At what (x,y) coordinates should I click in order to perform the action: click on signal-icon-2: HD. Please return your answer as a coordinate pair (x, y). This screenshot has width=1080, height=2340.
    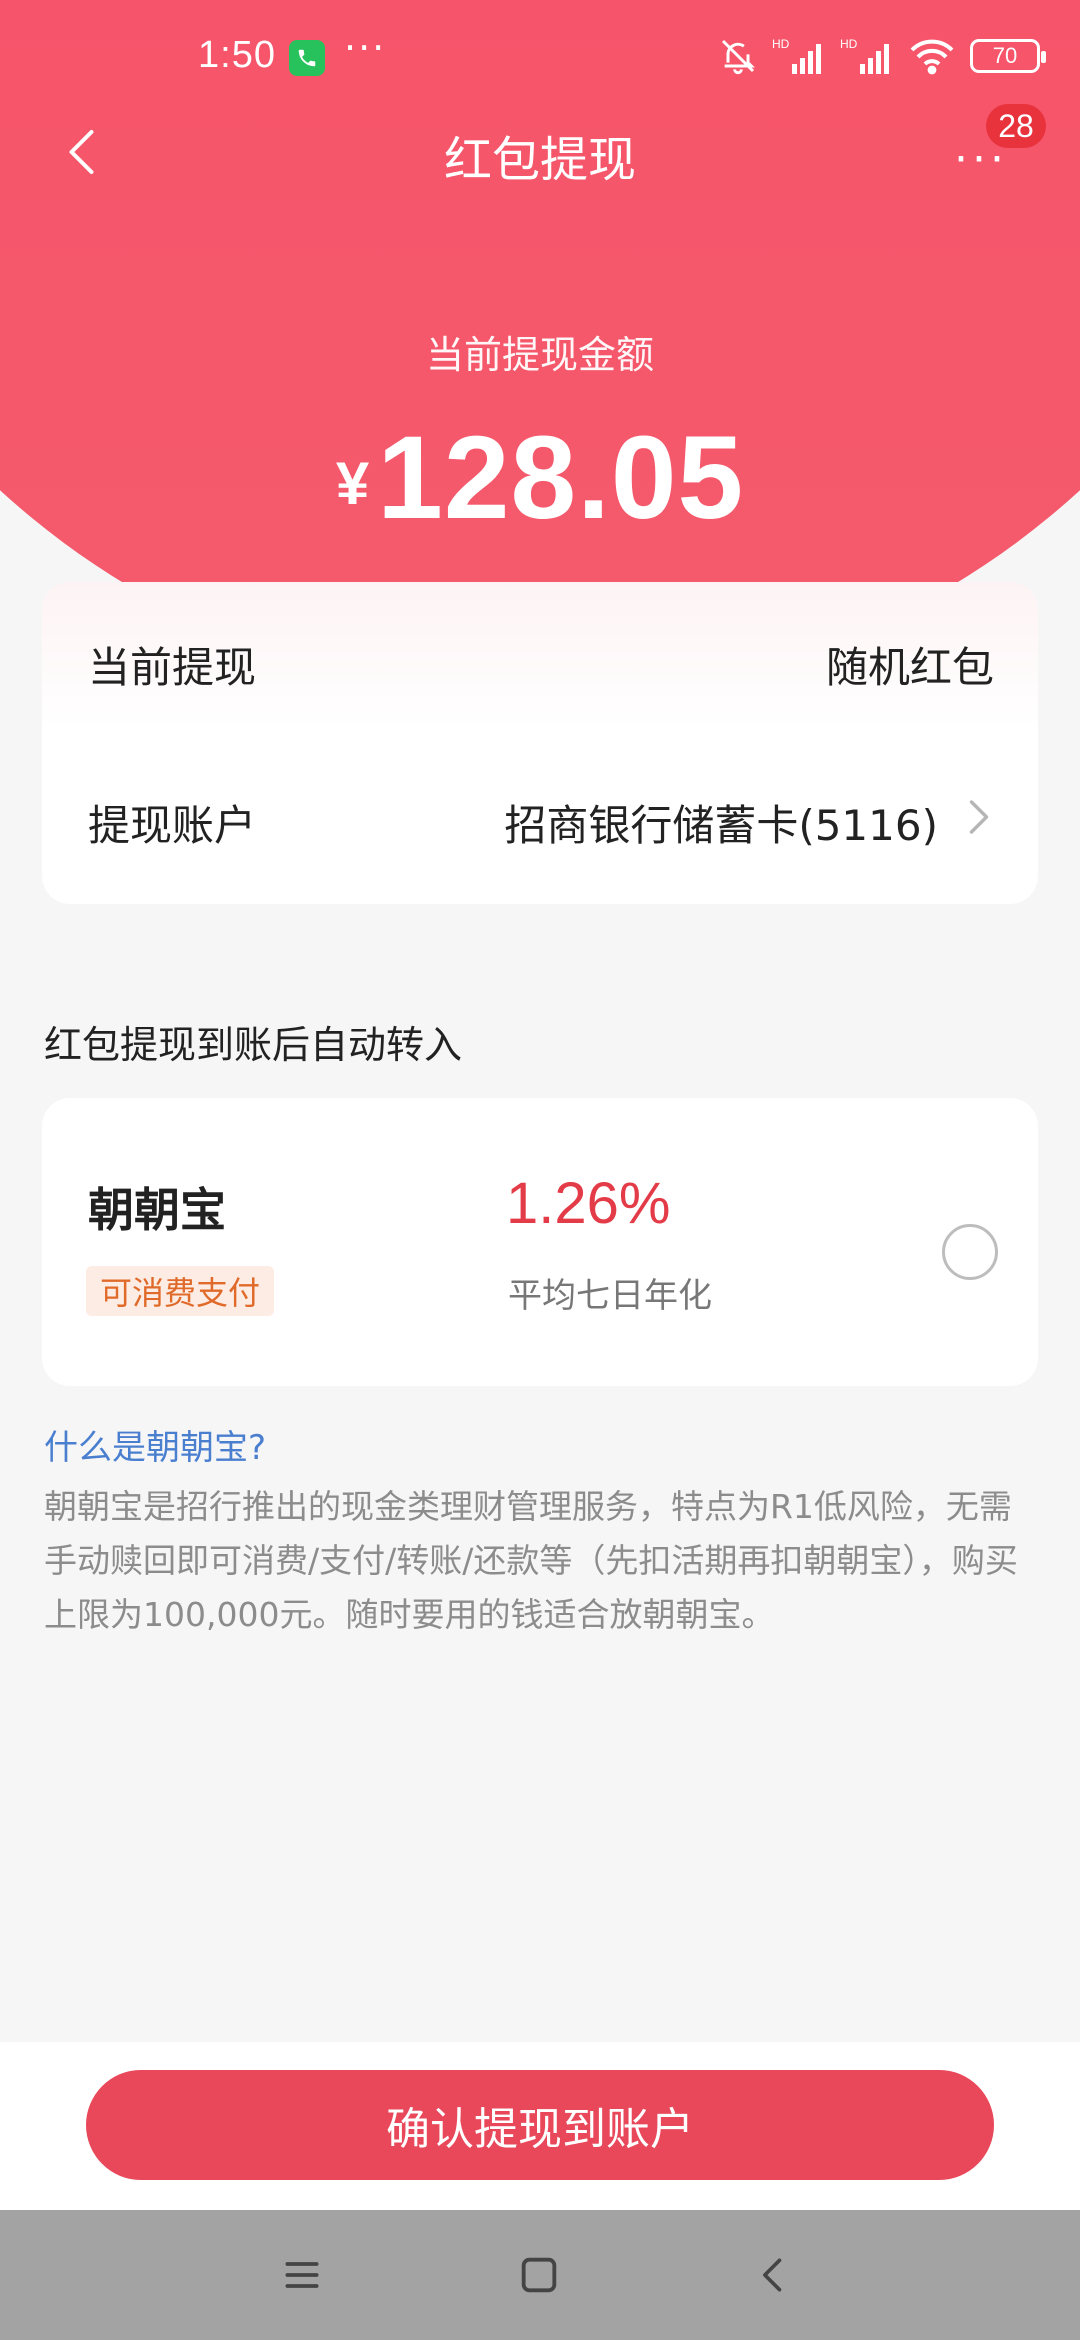
    Looking at the image, I should click on (867, 56).